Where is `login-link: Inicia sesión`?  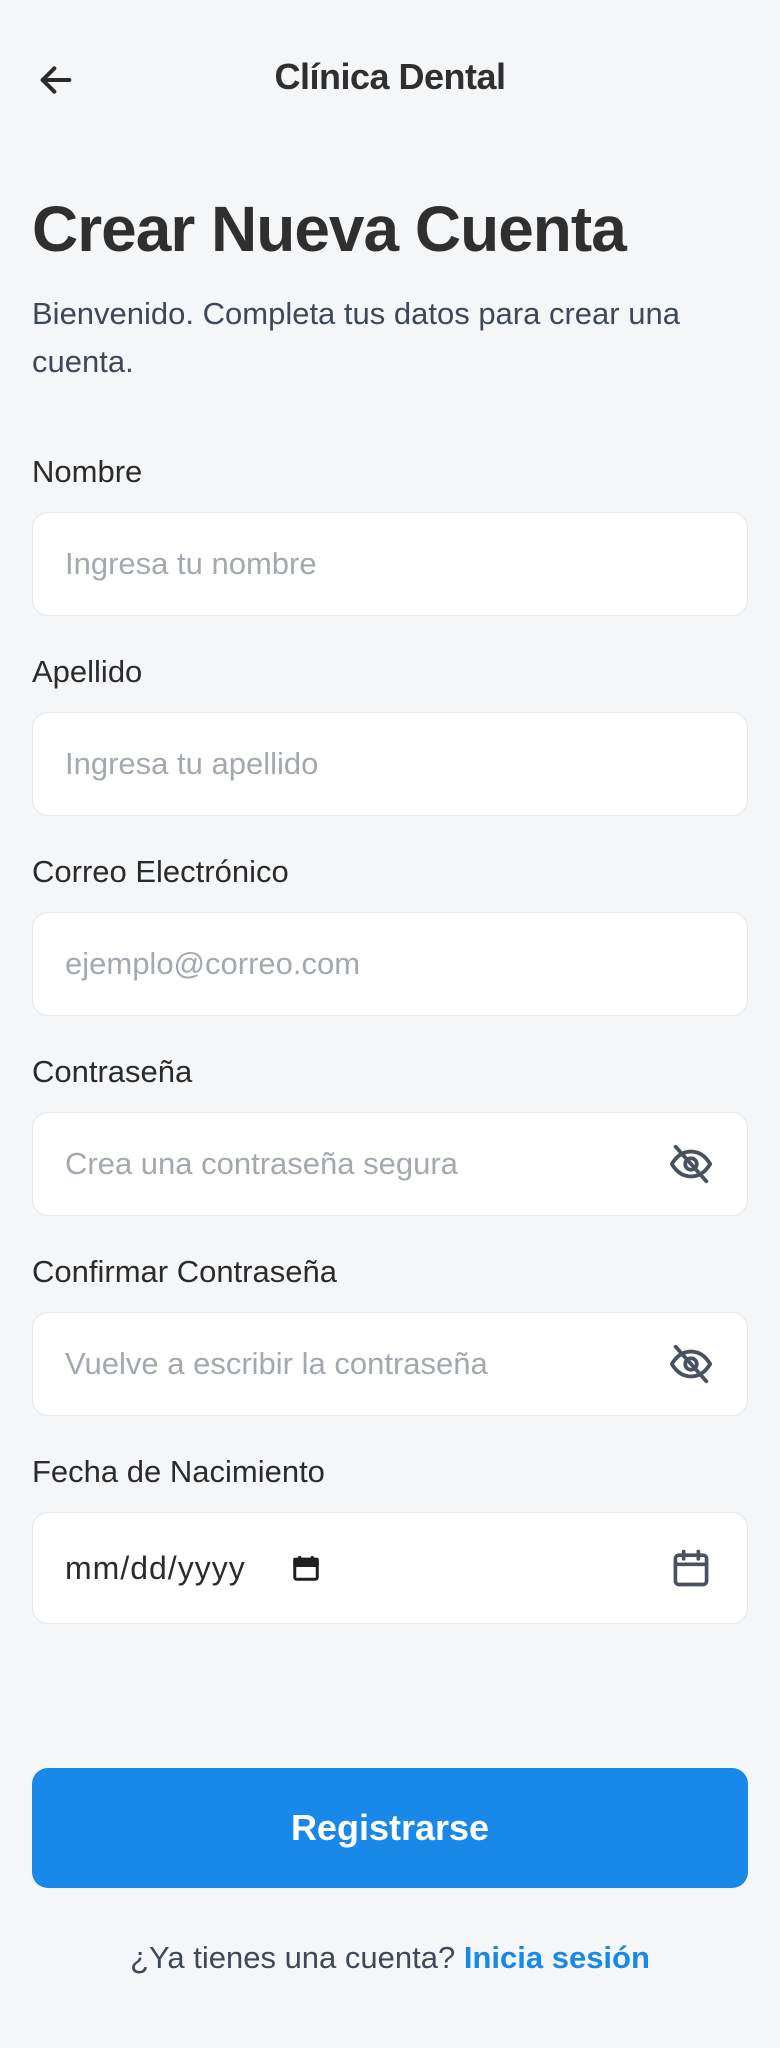 login-link: Inicia sesión is located at coordinates (557, 1957).